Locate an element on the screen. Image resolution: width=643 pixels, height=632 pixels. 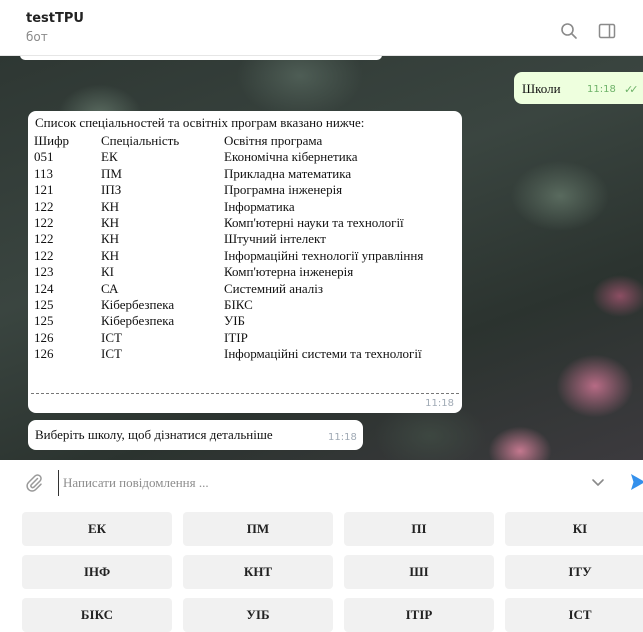
paperclip-icon is located at coordinates (34, 482).